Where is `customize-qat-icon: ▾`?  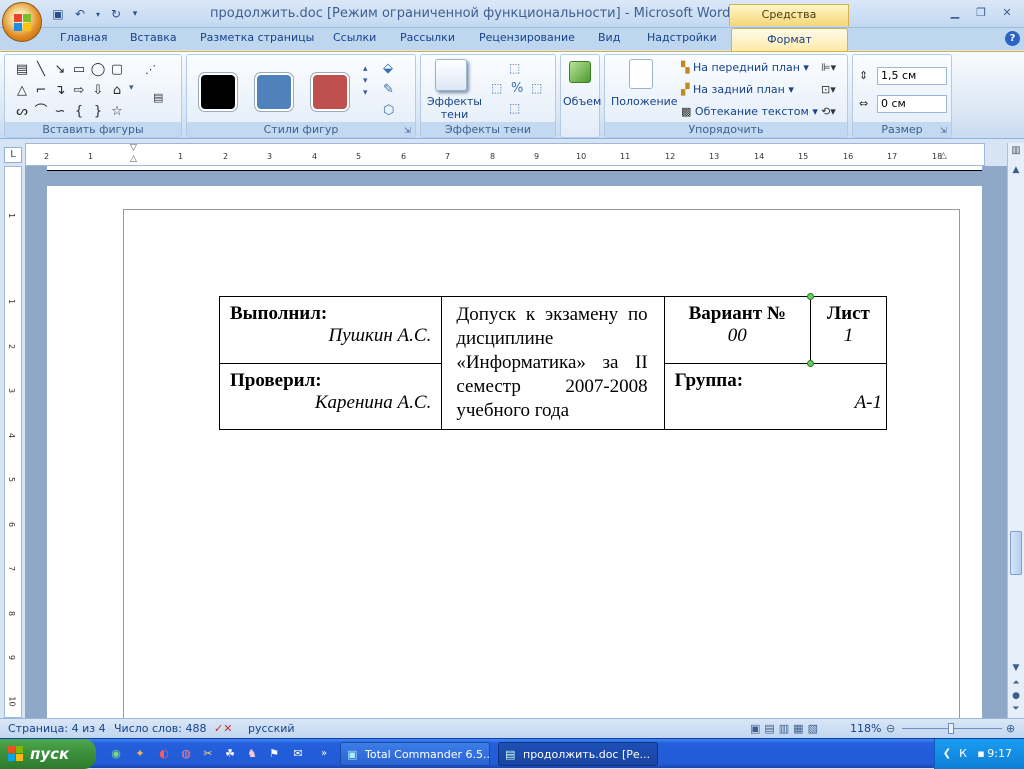 customize-qat-icon: ▾ is located at coordinates (135, 14).